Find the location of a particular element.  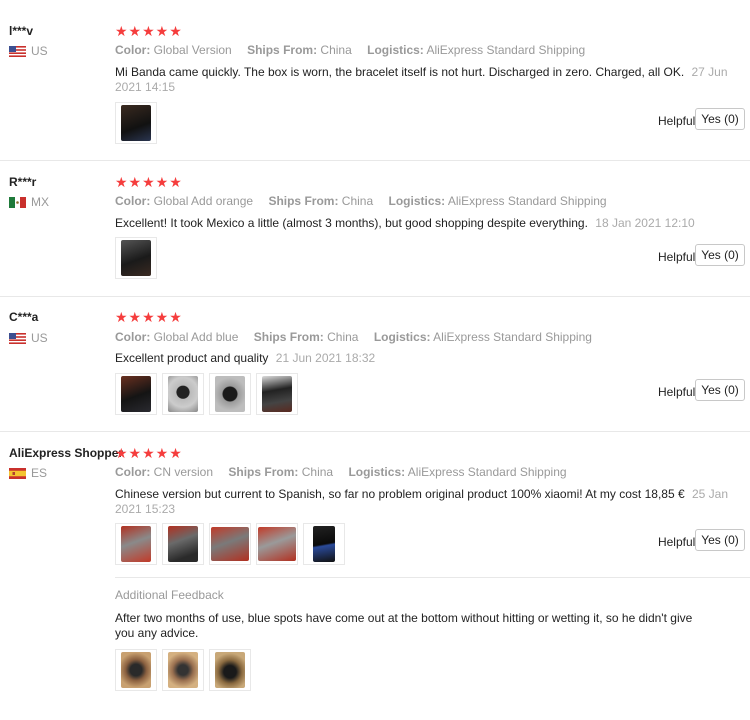

reviewer-name: R***r is located at coordinates (23, 182).